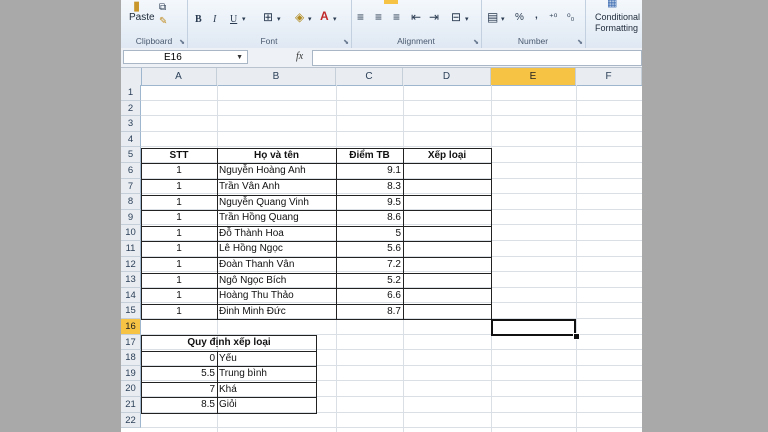  I want to click on cell-name: Nguyễn Quang Vinh, so click(276, 203).